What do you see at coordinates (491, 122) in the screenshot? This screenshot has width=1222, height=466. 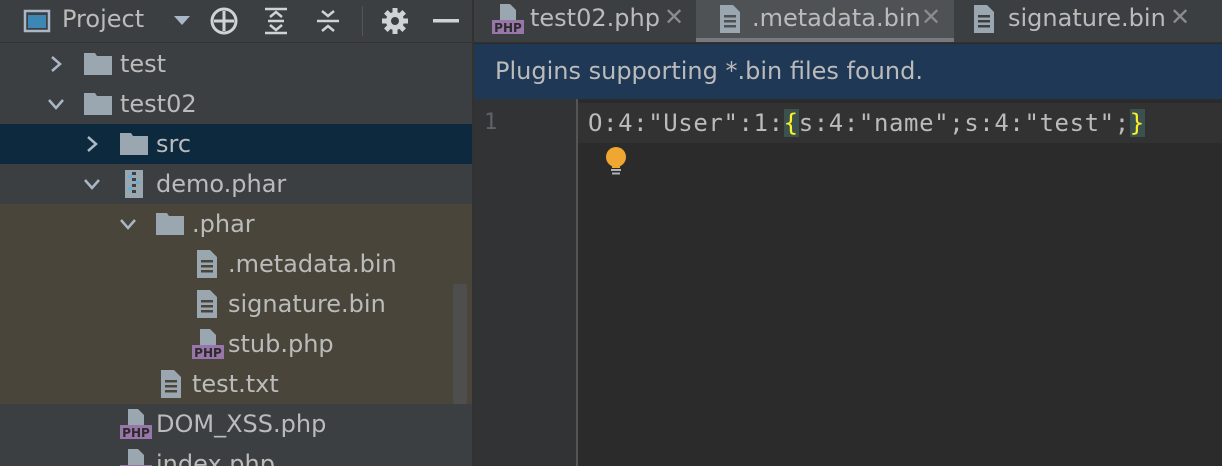 I see `line-number: 1` at bounding box center [491, 122].